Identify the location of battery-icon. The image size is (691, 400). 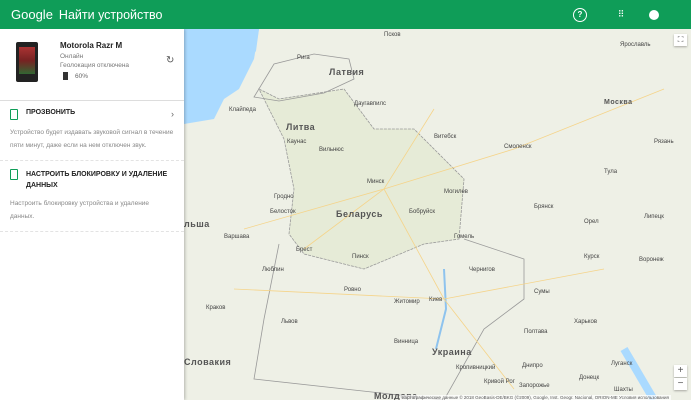
(65, 76).